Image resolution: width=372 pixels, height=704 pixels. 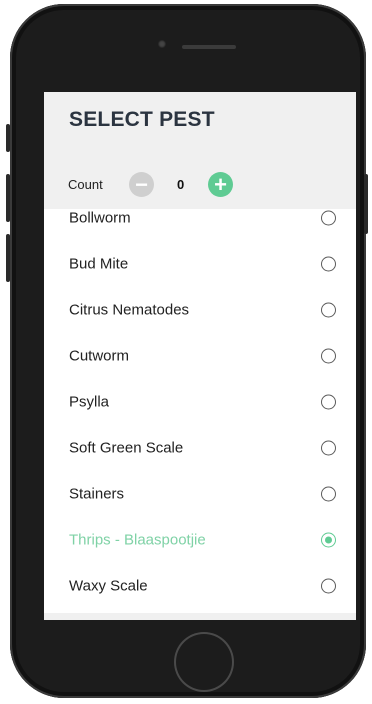 What do you see at coordinates (8, 138) in the screenshot?
I see `mute-switch` at bounding box center [8, 138].